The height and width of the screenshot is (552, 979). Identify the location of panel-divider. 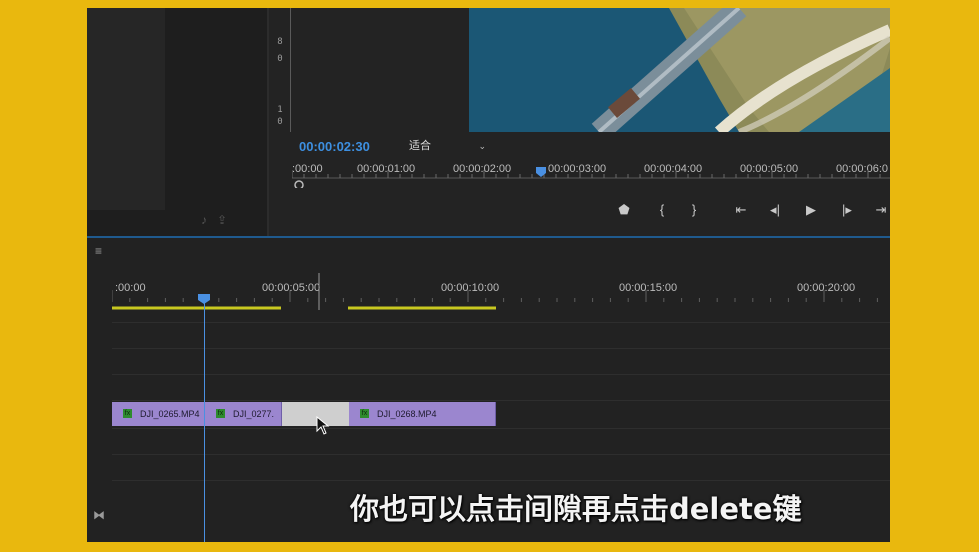
(268, 122).